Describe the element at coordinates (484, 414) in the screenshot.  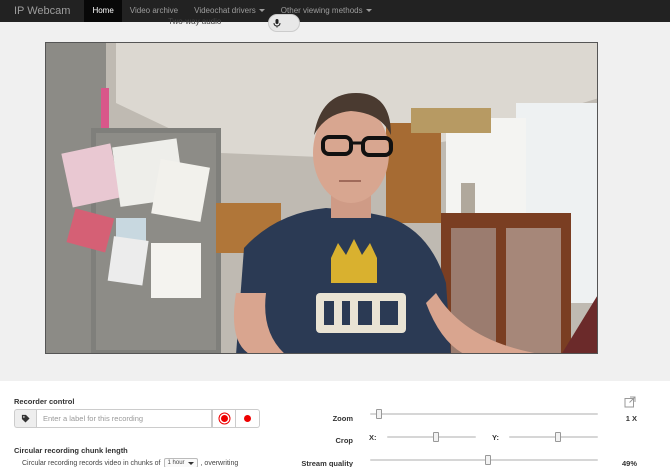
I see `zoom-slider` at that location.